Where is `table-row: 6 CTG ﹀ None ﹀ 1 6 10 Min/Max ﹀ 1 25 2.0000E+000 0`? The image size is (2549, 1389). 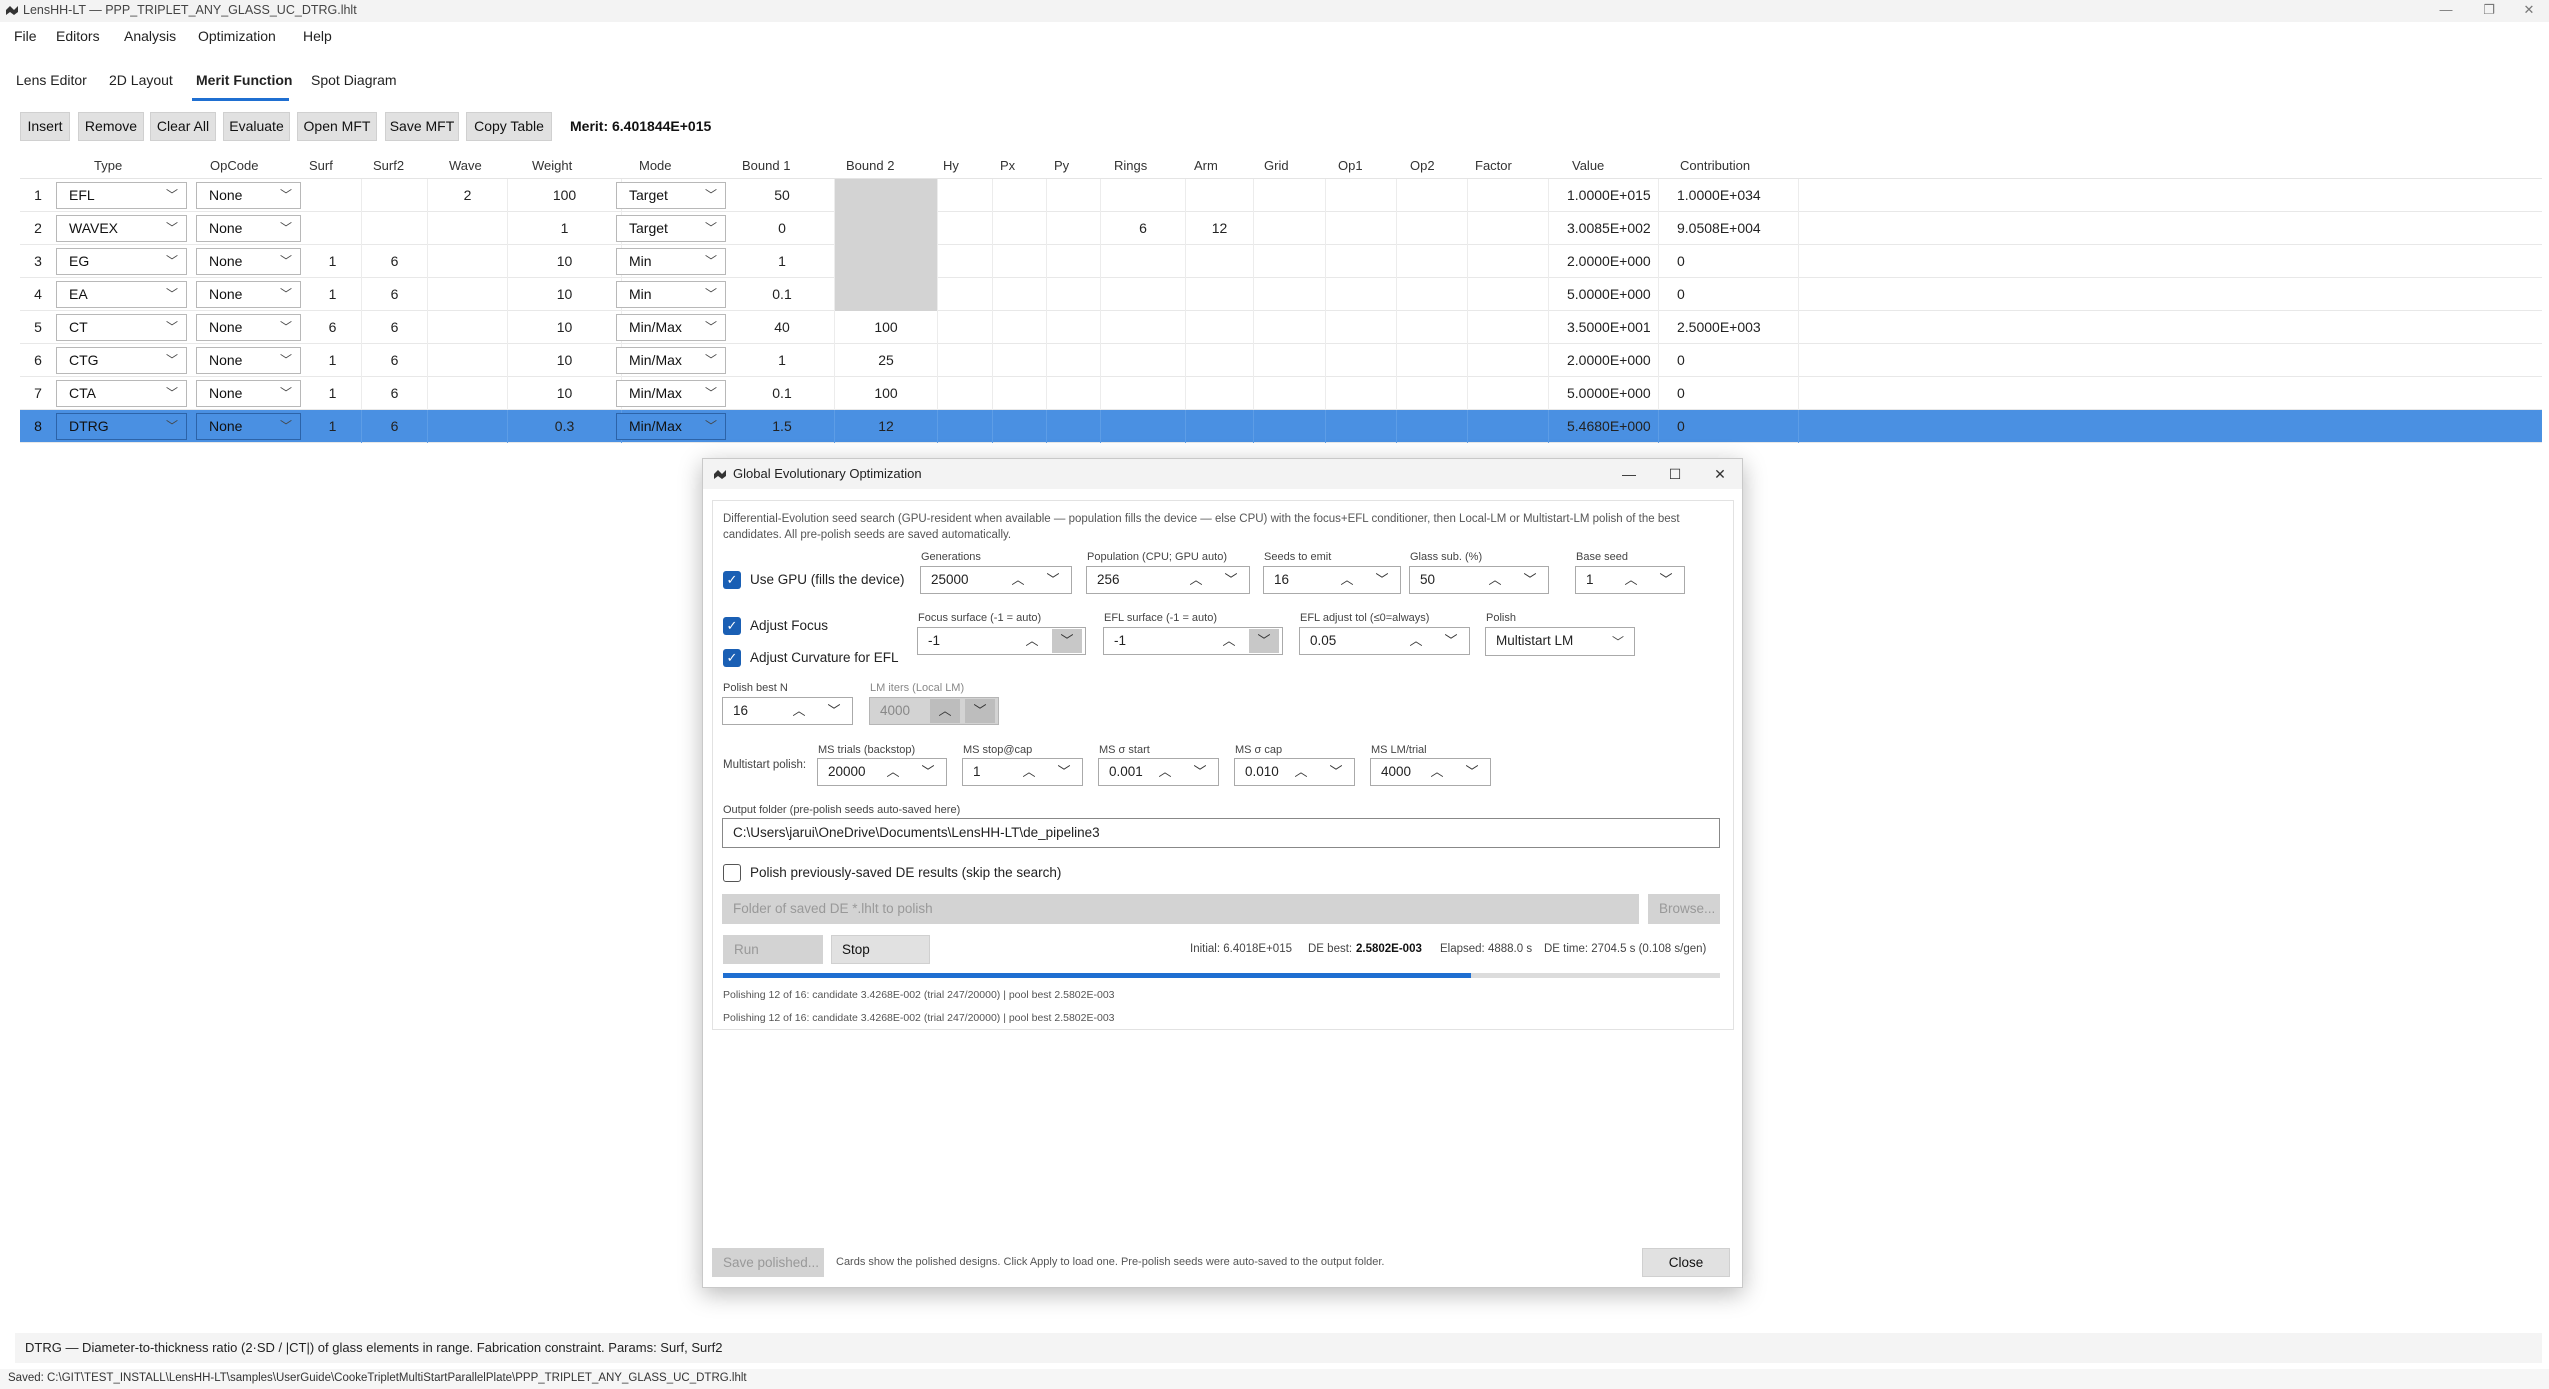 table-row: 6 CTG ﹀ None ﹀ 1 6 10 Min/Max ﹀ 1 25 2.0000E+000 0 is located at coordinates (1281, 360).